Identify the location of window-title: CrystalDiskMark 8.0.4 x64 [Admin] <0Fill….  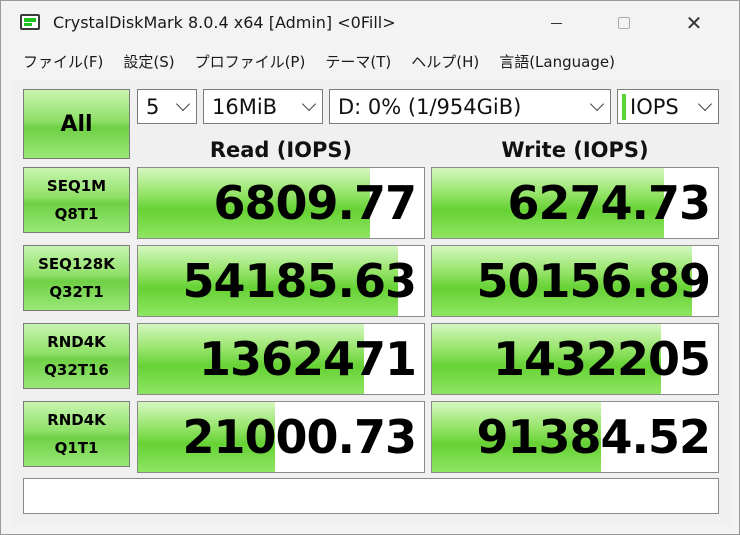
(224, 22).